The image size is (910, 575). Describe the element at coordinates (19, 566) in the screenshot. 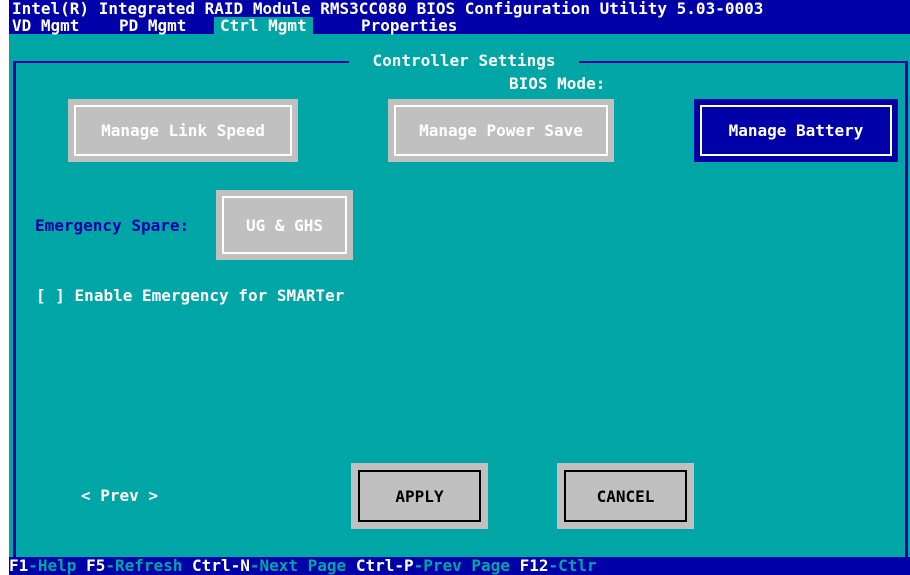

I see `status-key: F1` at that location.